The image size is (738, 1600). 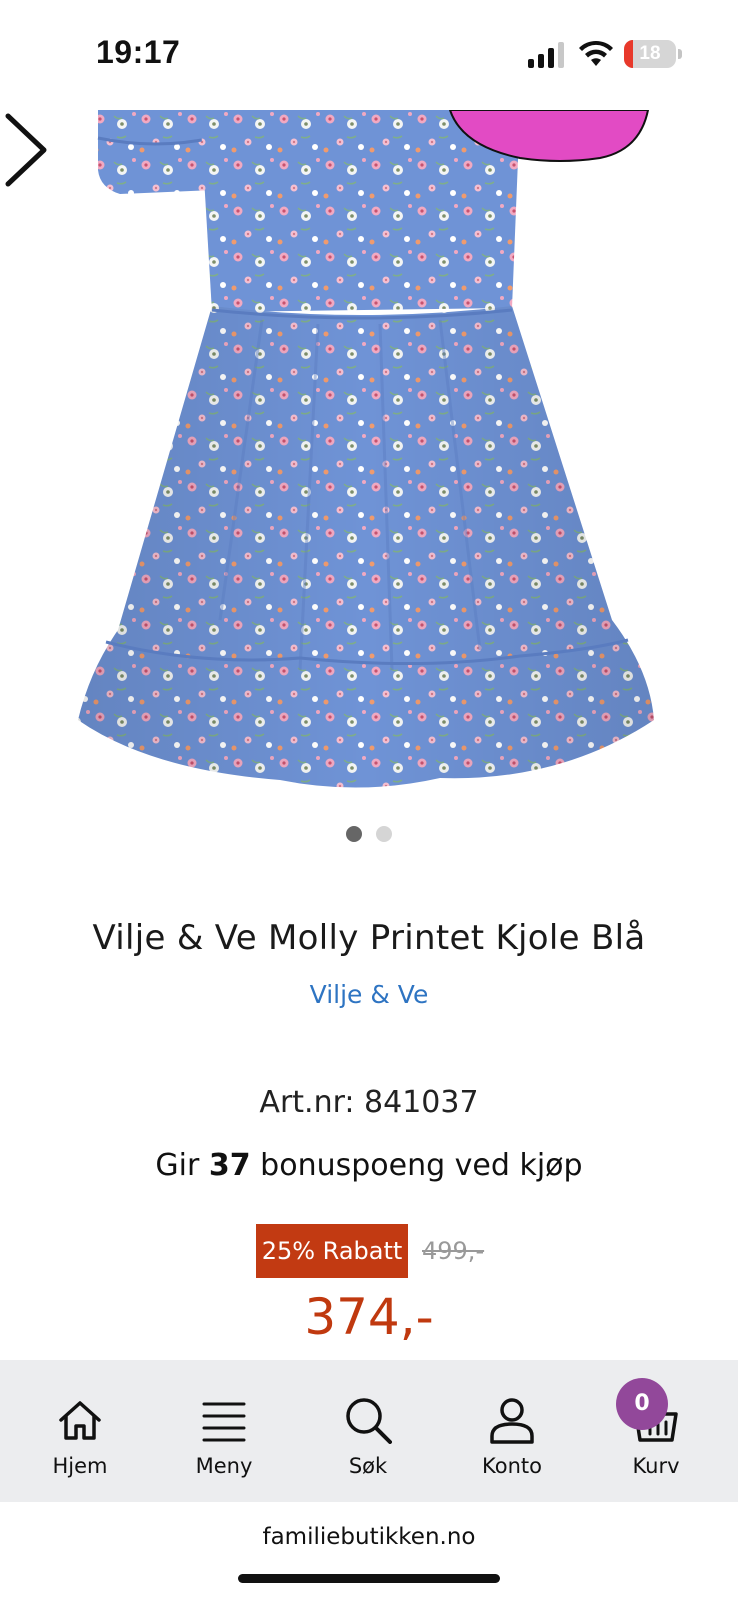 I want to click on brand-link: Vilje & Ve, so click(x=369, y=994).